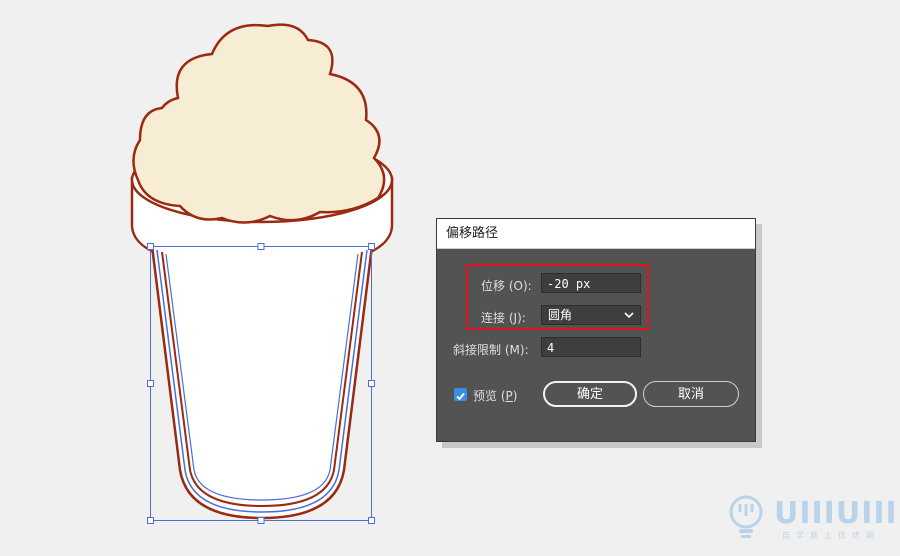 The image size is (900, 556). I want to click on watermark-text: UIIIUIII, so click(836, 513).